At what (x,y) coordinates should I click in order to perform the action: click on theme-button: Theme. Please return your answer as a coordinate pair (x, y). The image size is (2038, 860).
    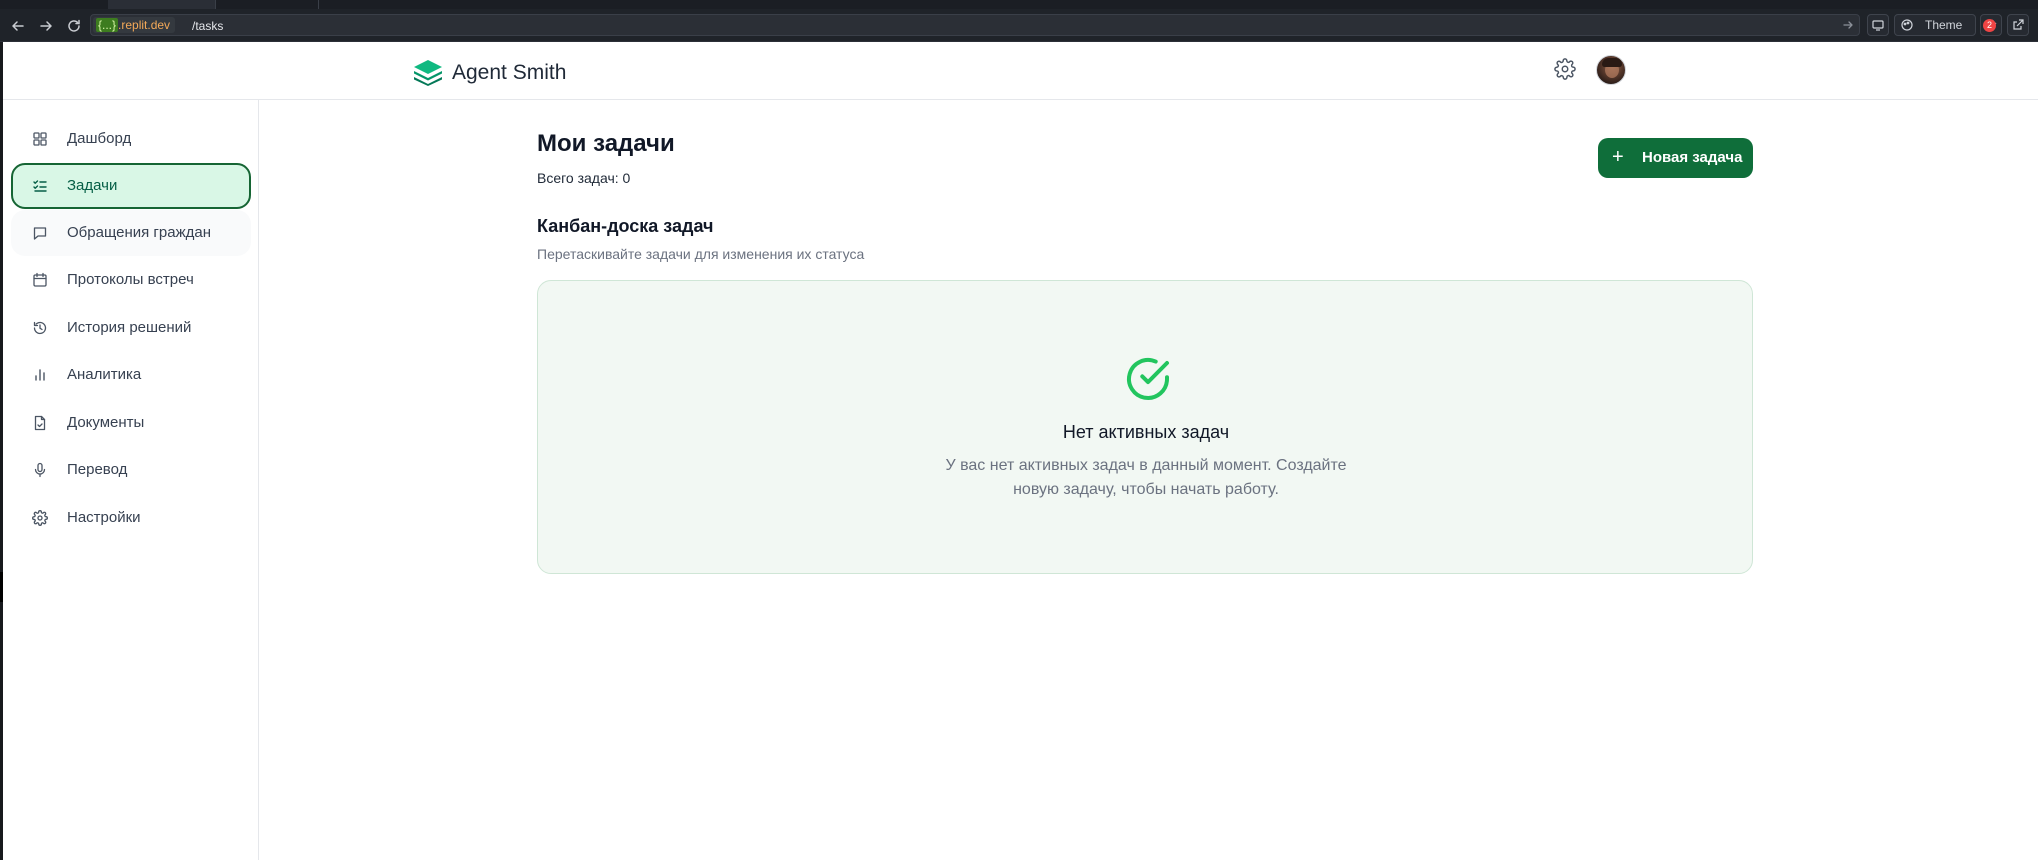
    Looking at the image, I should click on (1935, 25).